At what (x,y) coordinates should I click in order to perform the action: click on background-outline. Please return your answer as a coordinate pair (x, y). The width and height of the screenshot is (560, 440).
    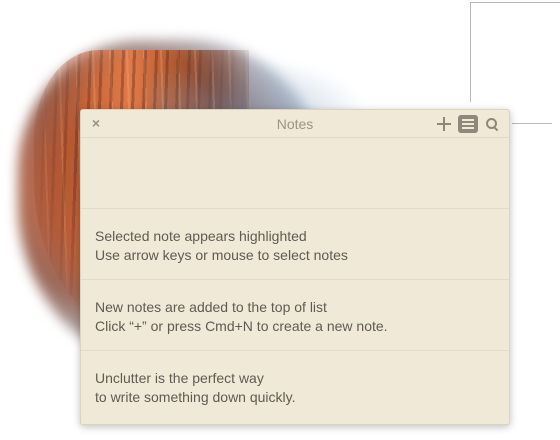
    Looking at the image, I should click on (515, 52).